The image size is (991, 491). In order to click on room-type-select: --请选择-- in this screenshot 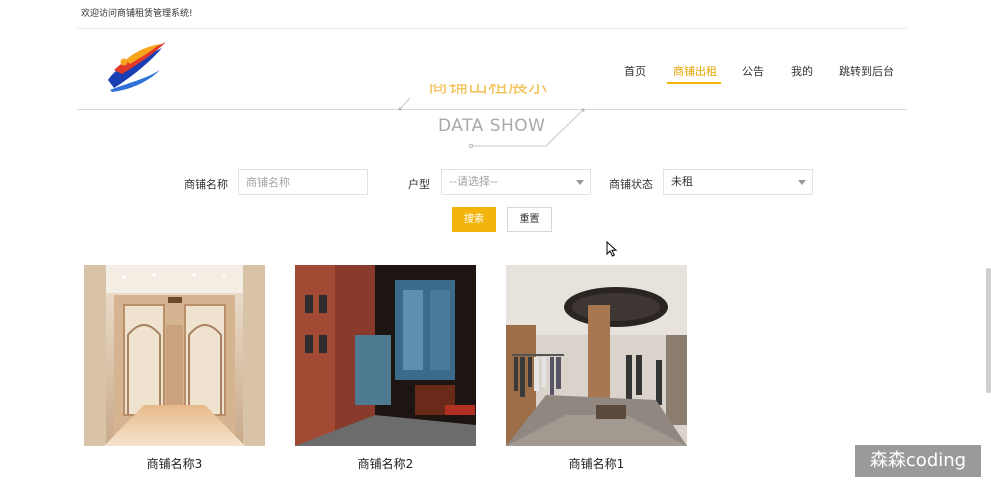, I will do `click(516, 182)`.